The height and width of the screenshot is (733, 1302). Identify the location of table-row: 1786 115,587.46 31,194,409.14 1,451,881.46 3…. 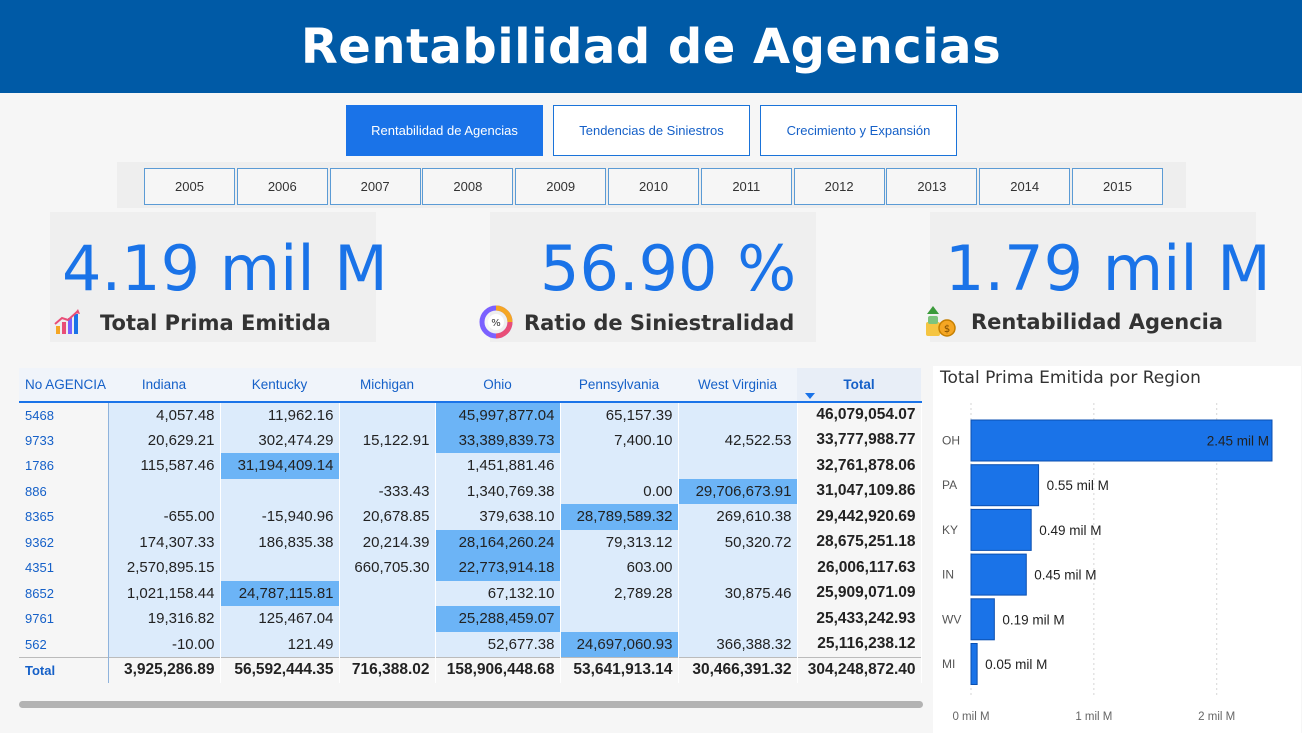
(470, 466).